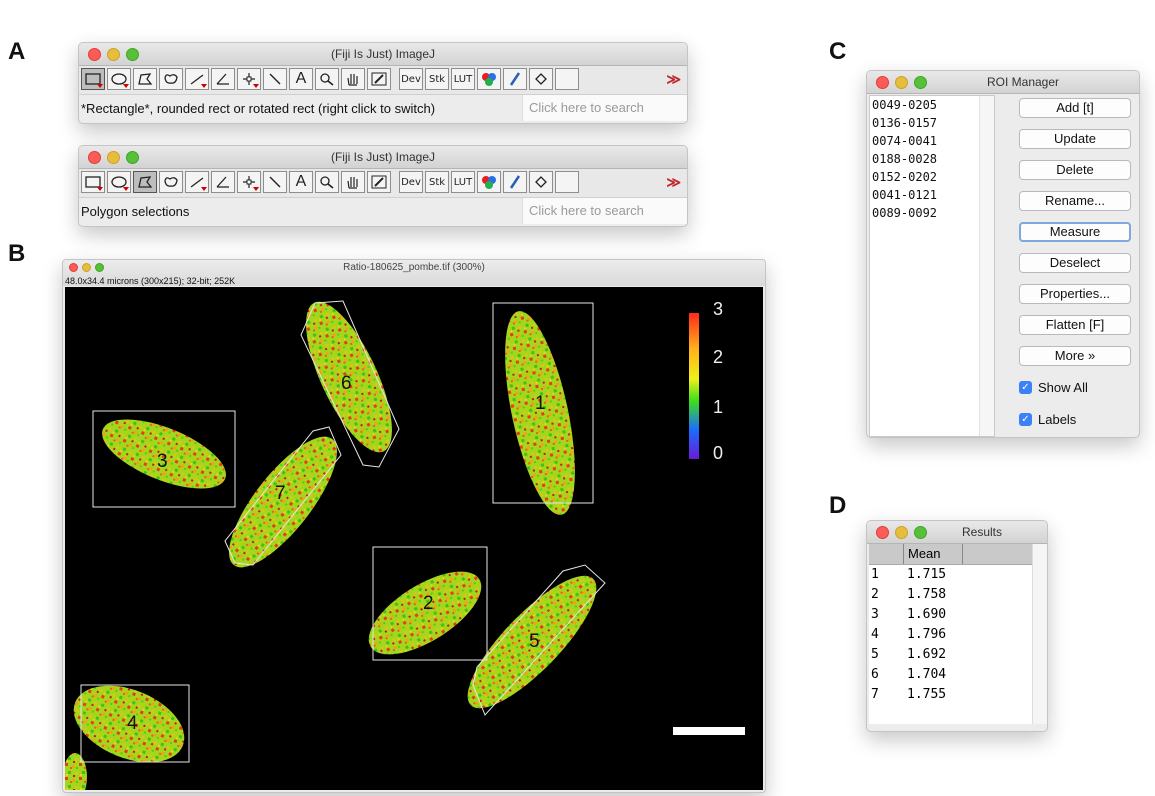  What do you see at coordinates (933, 554) in the screenshot?
I see `column-header-mean: Mean` at bounding box center [933, 554].